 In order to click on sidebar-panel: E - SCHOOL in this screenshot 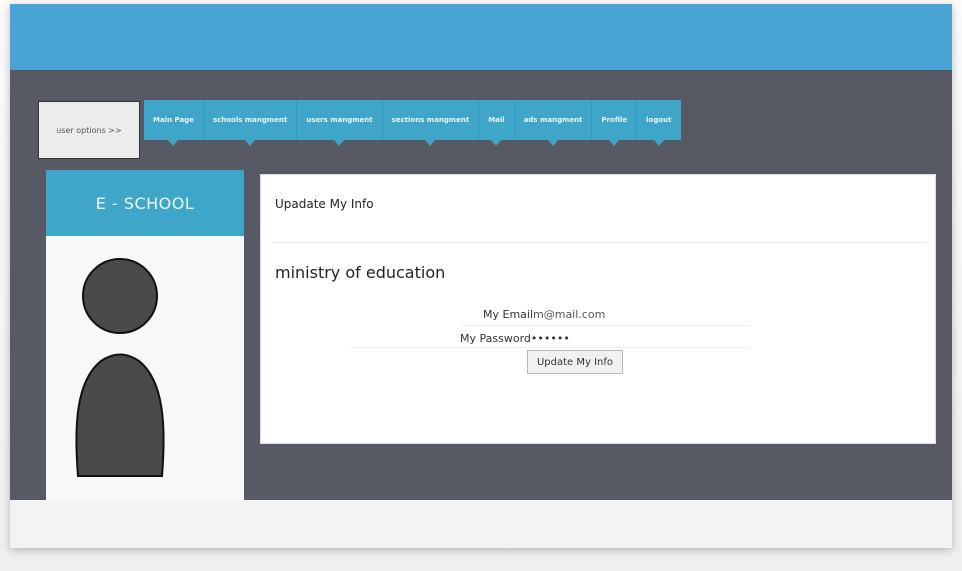, I will do `click(145, 335)`.